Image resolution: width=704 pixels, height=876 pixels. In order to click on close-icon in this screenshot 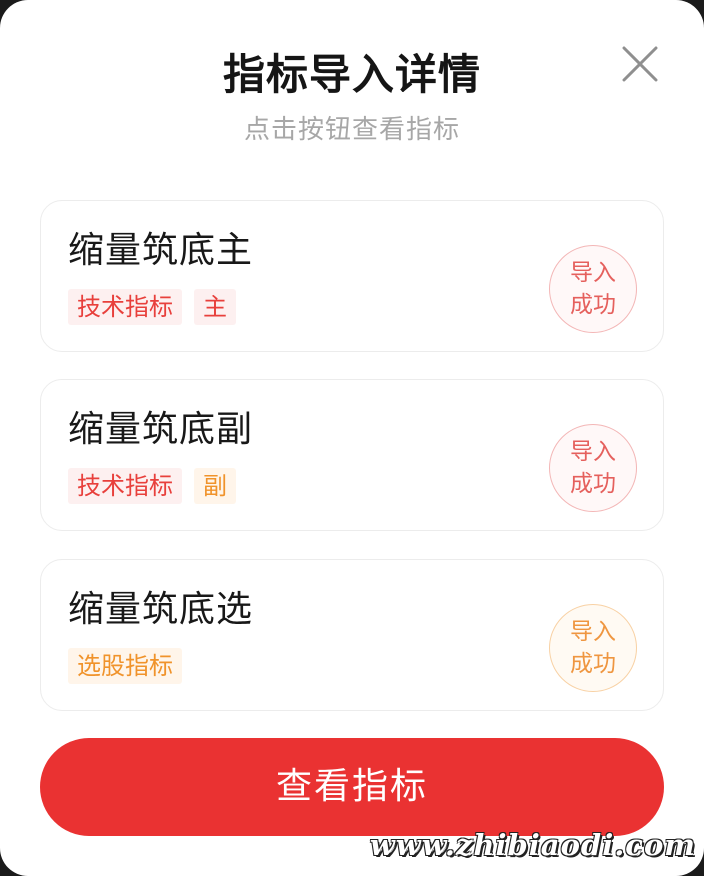, I will do `click(640, 64)`.